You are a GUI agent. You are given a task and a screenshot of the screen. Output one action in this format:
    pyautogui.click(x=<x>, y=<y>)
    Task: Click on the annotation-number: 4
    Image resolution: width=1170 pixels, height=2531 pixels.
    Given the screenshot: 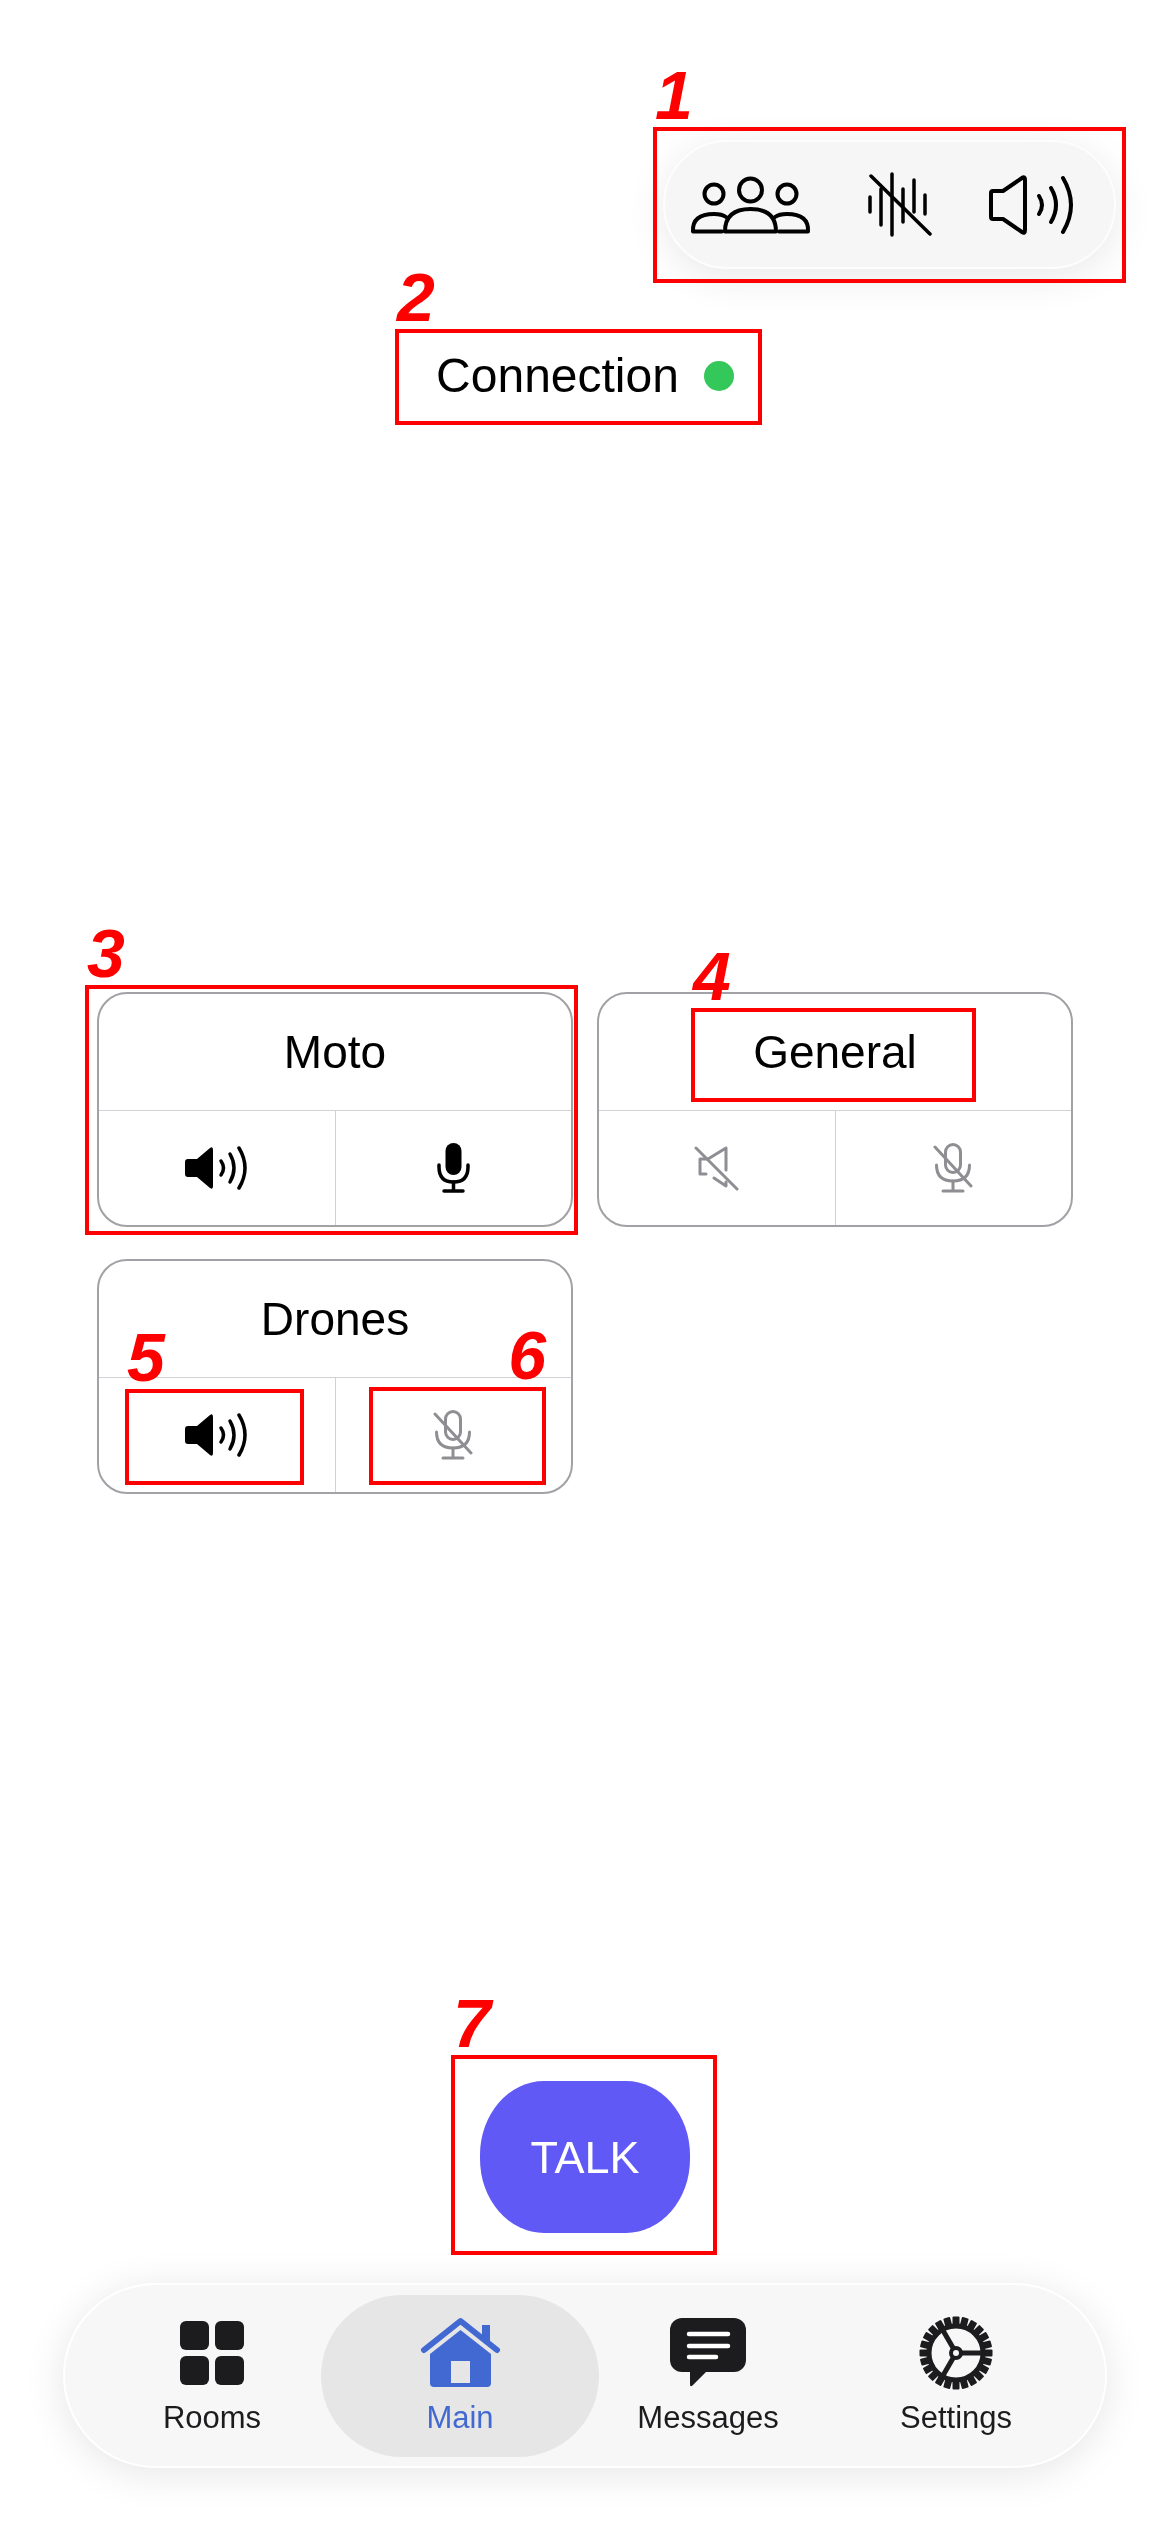 What is the action you would take?
    pyautogui.click(x=712, y=976)
    